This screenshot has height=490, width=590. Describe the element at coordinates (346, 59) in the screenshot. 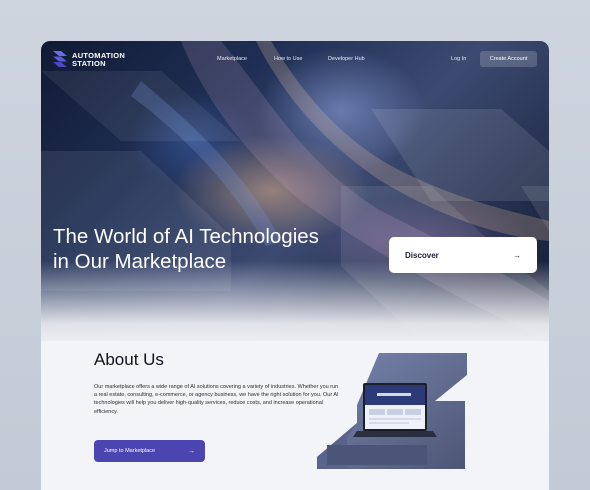

I see `nav-link-developer-hub: Developer Hub` at that location.